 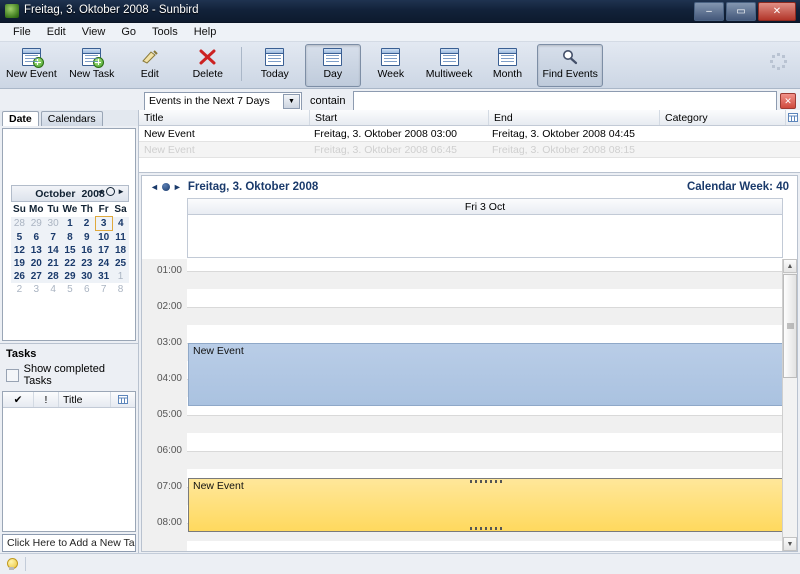 What do you see at coordinates (87, 263) in the screenshot?
I see `mini-calendar-day: 23` at bounding box center [87, 263].